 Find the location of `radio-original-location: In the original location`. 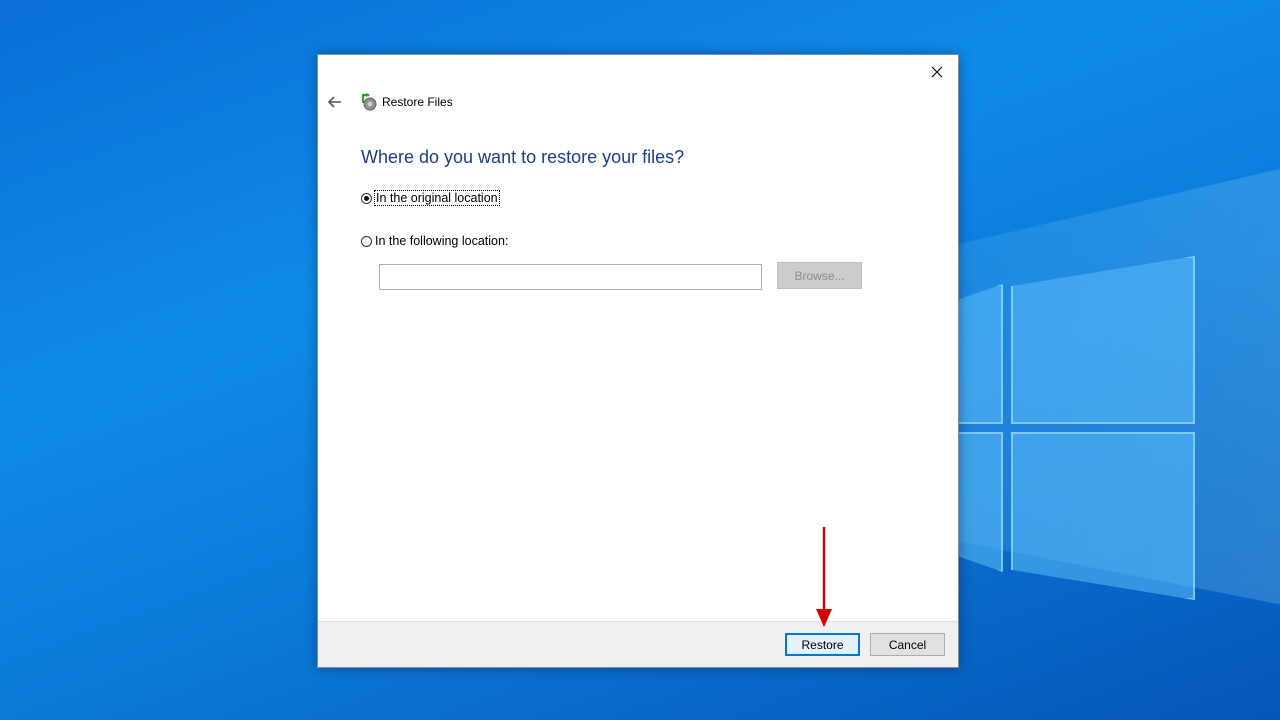

radio-original-location: In the original location is located at coordinates (430, 198).